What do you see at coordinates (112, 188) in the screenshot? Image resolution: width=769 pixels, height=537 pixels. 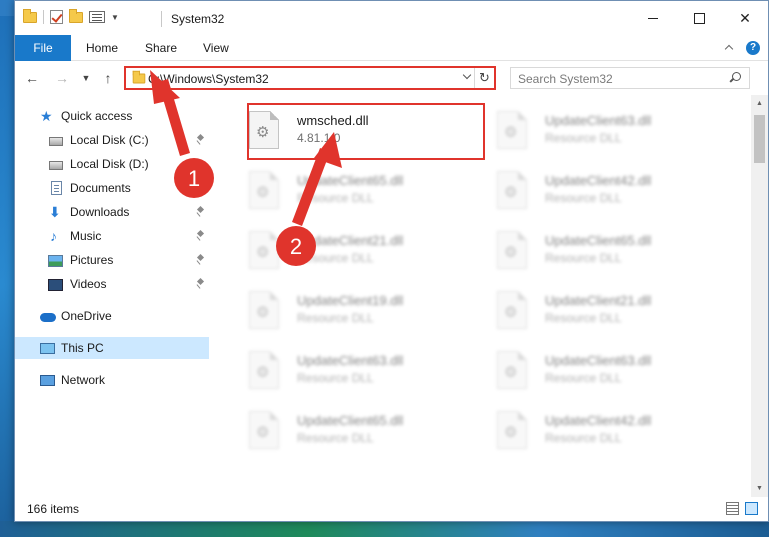 I see `sidebar-item-documents: Documents` at bounding box center [112, 188].